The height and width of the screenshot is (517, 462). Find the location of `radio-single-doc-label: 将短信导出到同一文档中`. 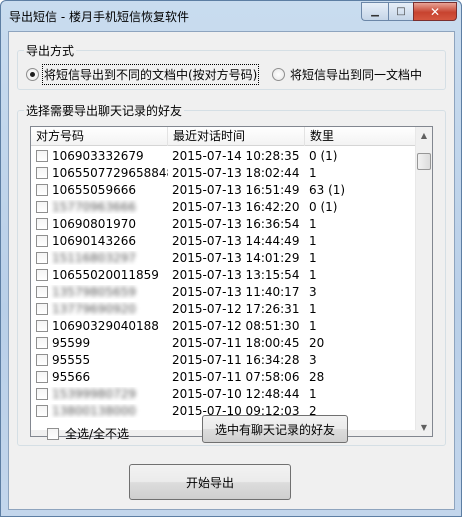

radio-single-doc-label: 将短信导出到同一文档中 is located at coordinates (356, 75).